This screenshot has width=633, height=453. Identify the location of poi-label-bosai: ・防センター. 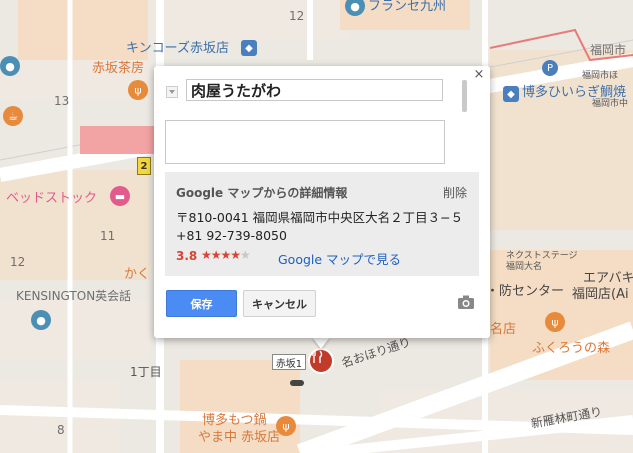
(525, 291).